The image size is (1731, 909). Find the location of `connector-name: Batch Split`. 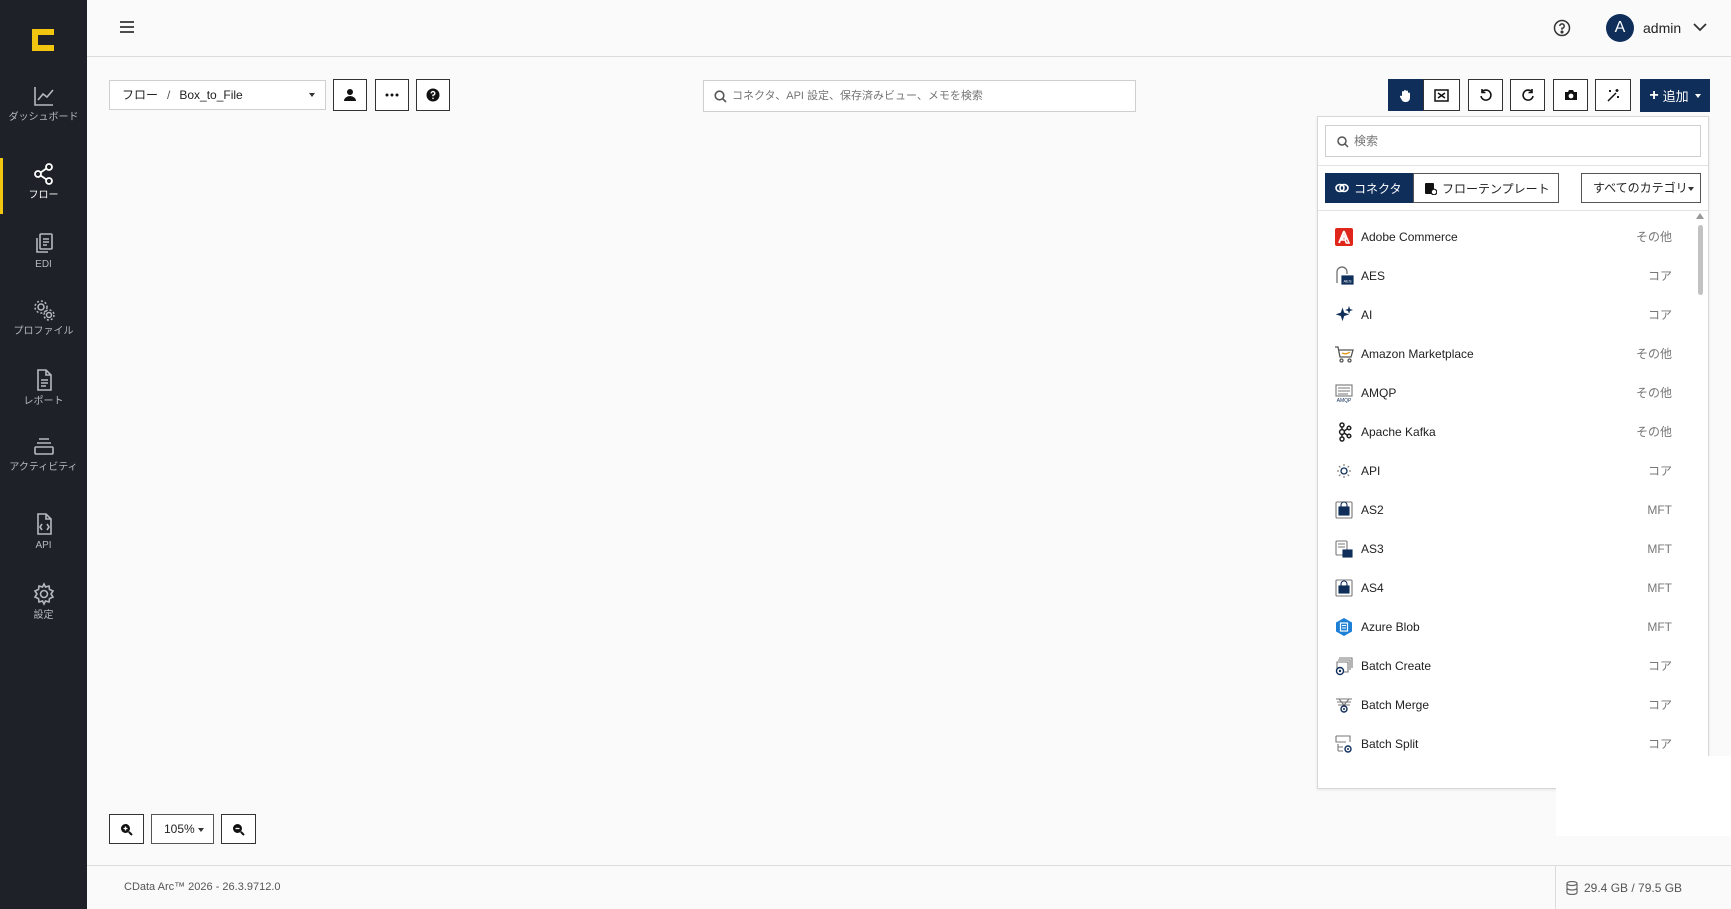

connector-name: Batch Split is located at coordinates (1390, 743).